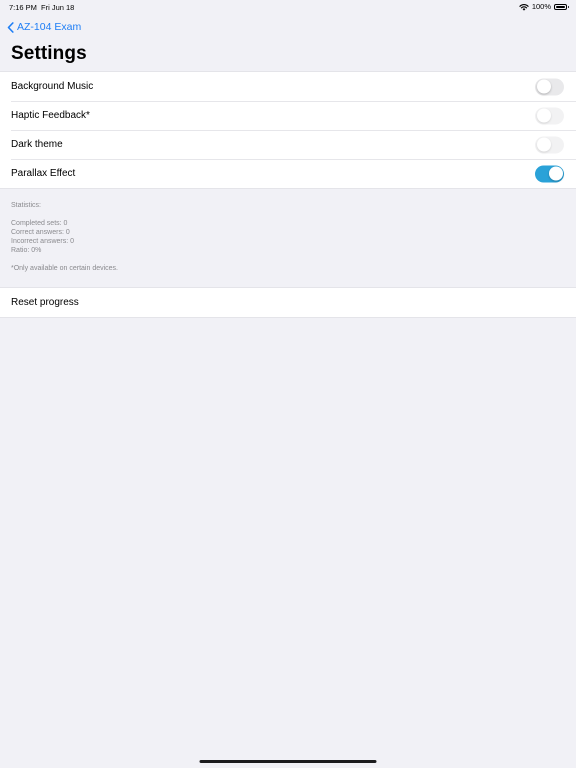 This screenshot has width=576, height=768. What do you see at coordinates (49, 27) in the screenshot?
I see `back-label: AZ-104 Exam` at bounding box center [49, 27].